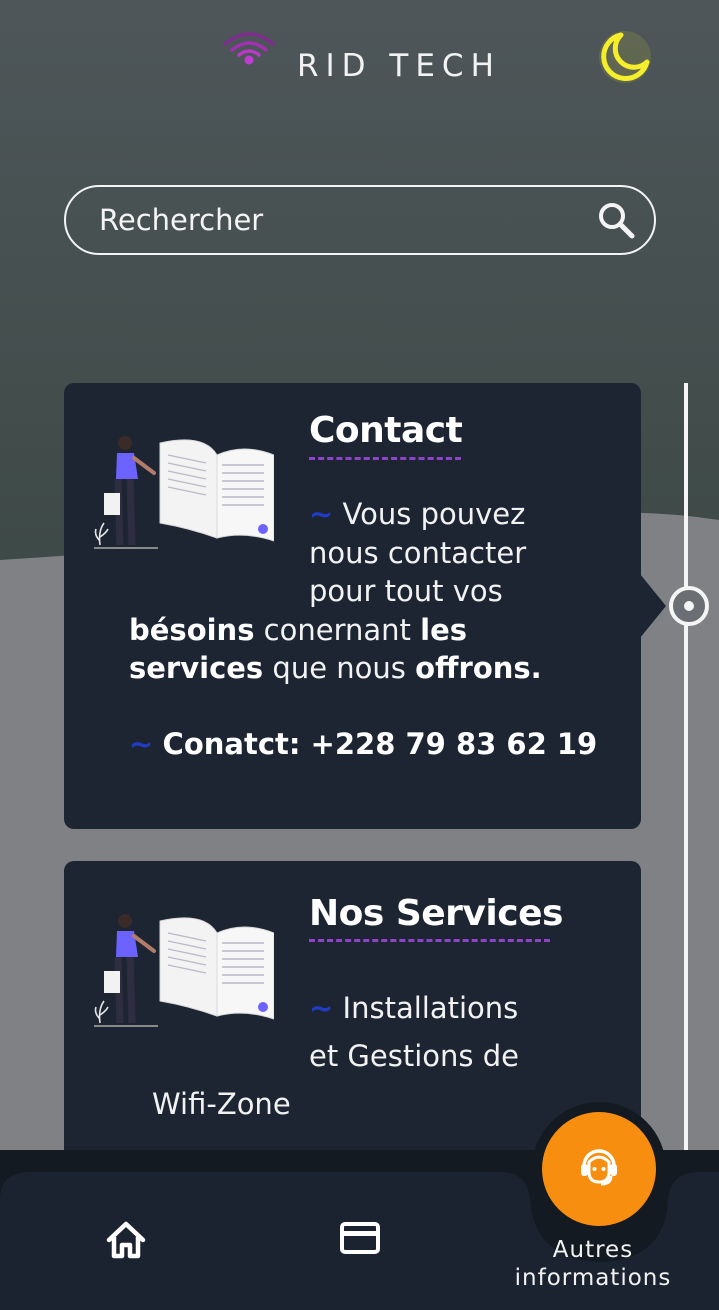 This screenshot has width=719, height=1310. Describe the element at coordinates (478, 668) in the screenshot. I see `bold-text: offrons.` at that location.